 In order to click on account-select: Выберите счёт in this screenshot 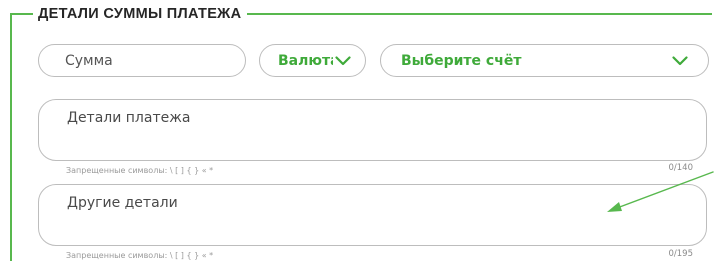, I will do `click(544, 60)`.